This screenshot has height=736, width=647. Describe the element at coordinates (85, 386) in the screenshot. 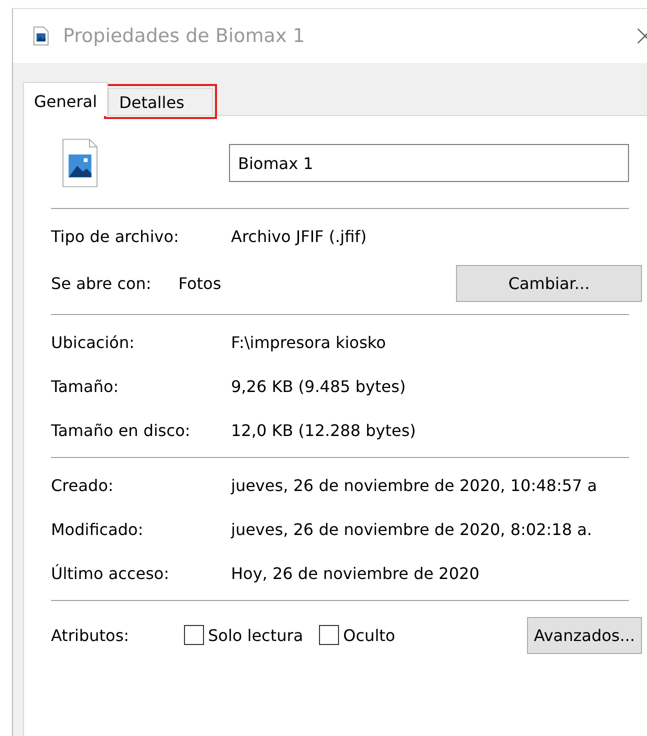

I see `field-label: Tamaño:` at that location.